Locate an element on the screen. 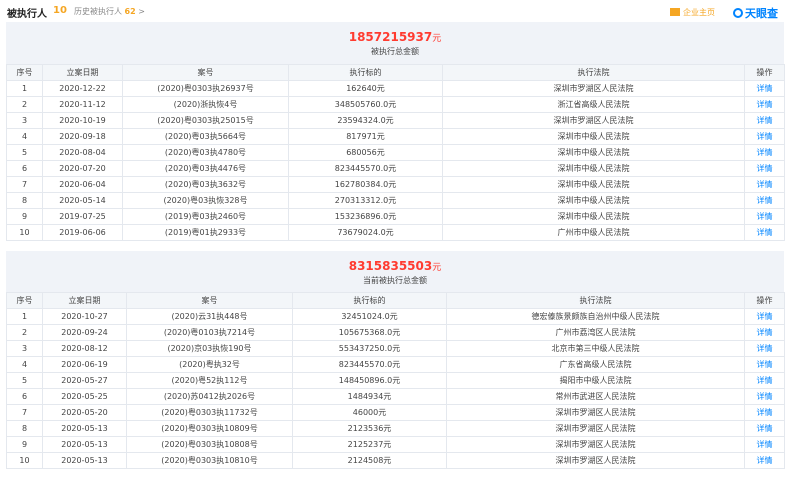 This screenshot has width=800, height=480. table-cell: 2020-10-19 is located at coordinates (82, 120).